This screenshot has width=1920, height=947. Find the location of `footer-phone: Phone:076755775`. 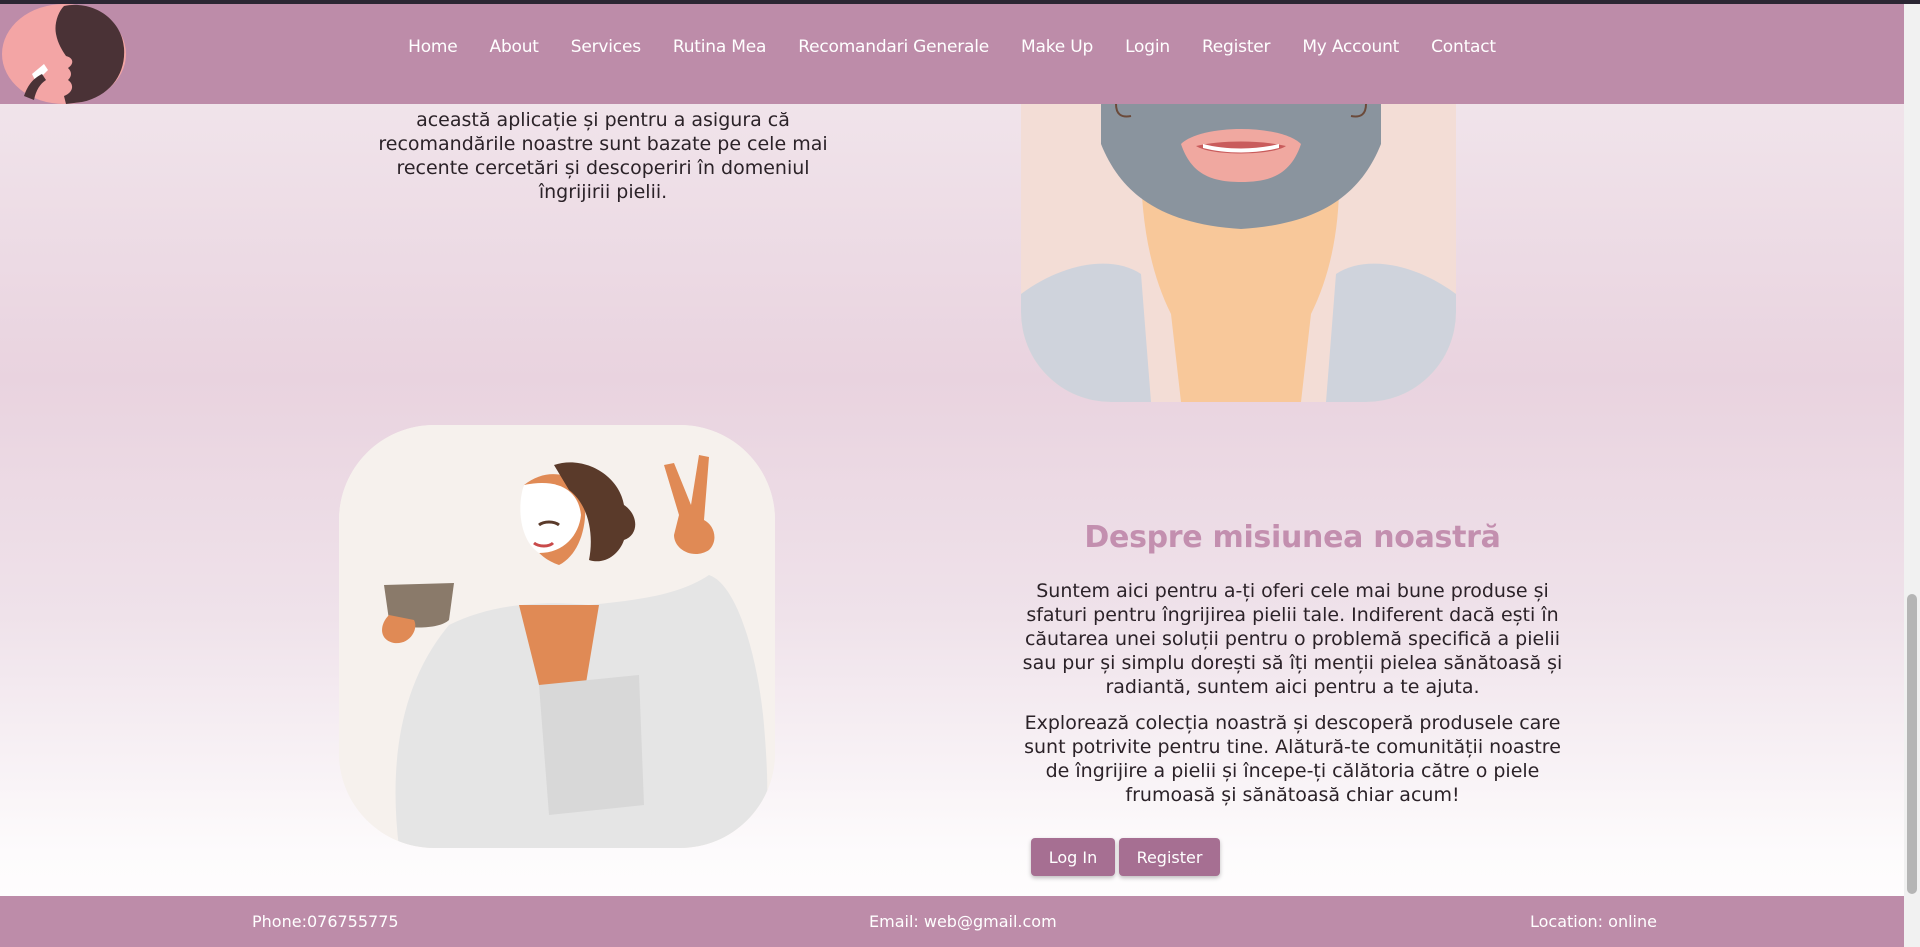

footer-phone: Phone:076755775 is located at coordinates (325, 921).